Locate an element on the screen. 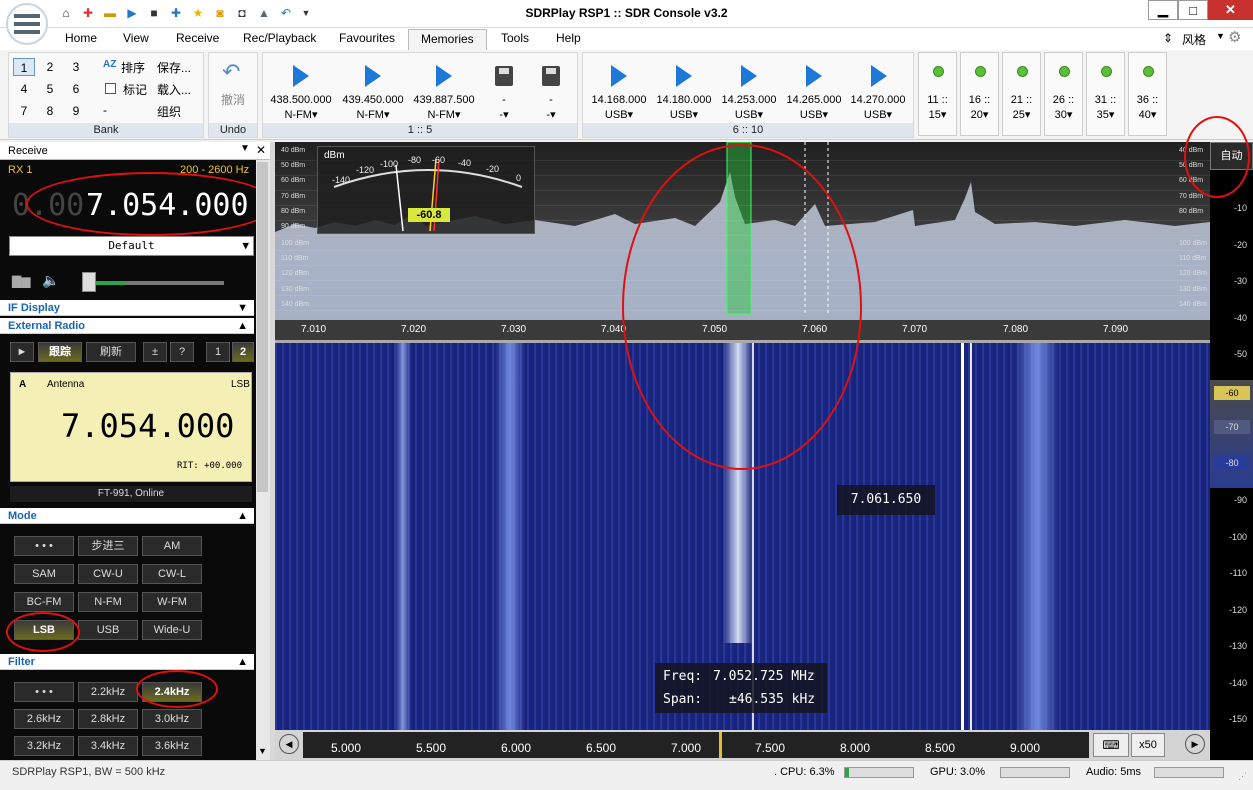 Image resolution: width=1253 pixels, height=790 pixels. filter-2-2-button: 2.2kHz is located at coordinates (108, 692).